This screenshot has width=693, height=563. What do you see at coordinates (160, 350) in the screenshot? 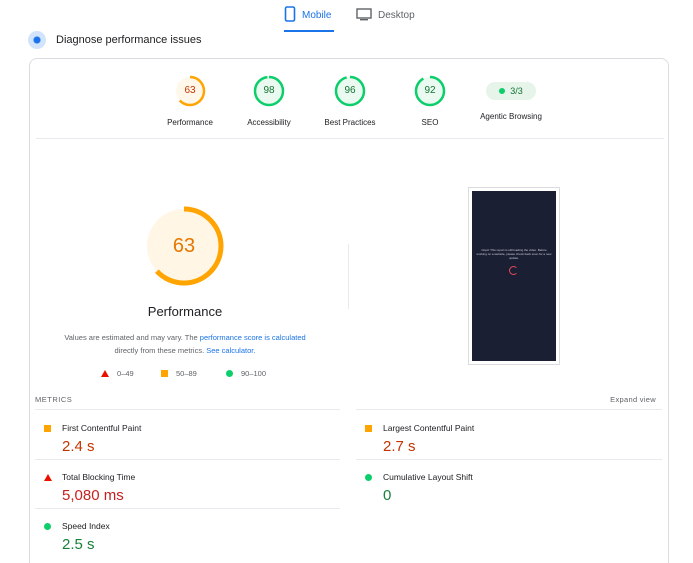
I see `estimate-note-text-2: directly from these metrics.` at bounding box center [160, 350].